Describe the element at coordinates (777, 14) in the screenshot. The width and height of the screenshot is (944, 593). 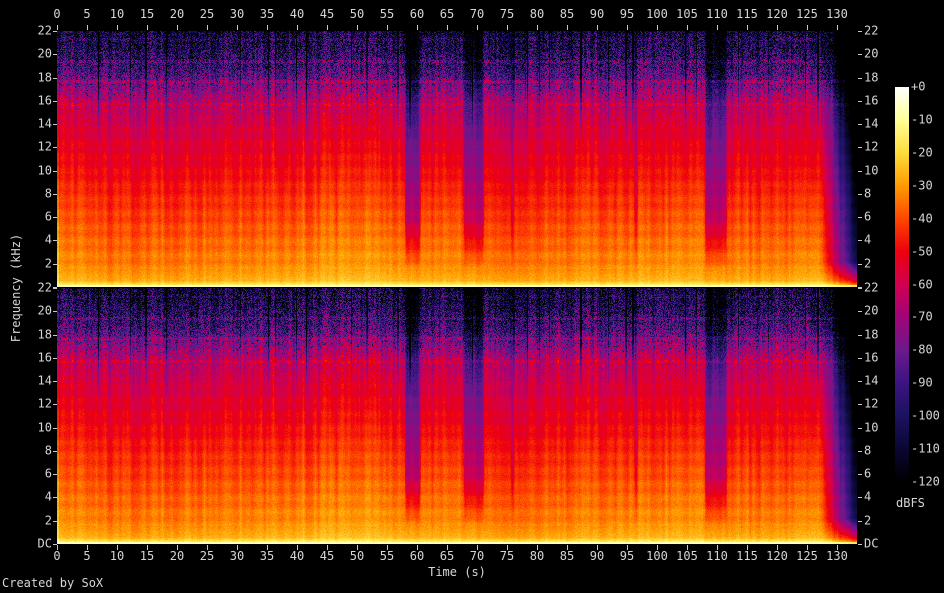
I see `time-tick-label: 120` at that location.